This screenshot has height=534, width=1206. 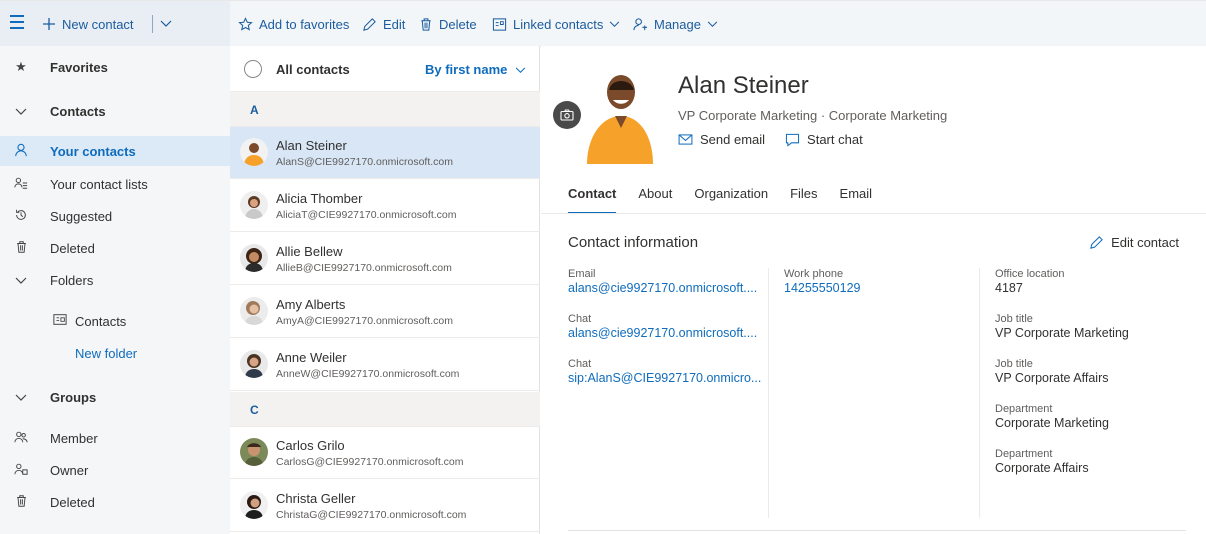 I want to click on star-filled-icon: ★, so click(x=21, y=66).